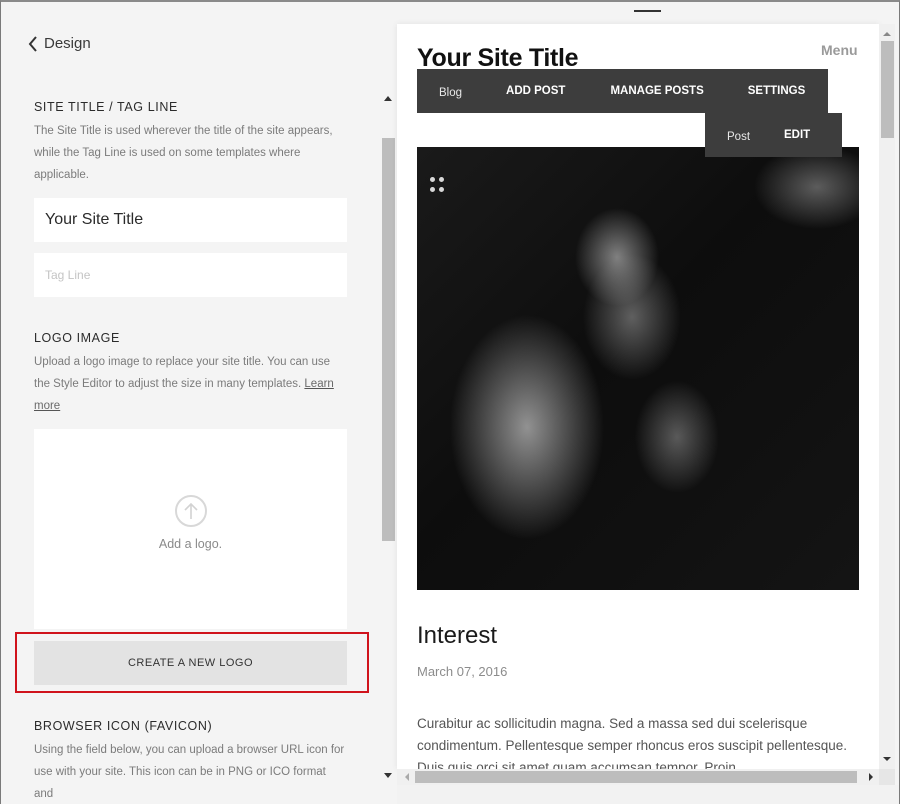 The height and width of the screenshot is (804, 900). What do you see at coordinates (656, 91) in the screenshot?
I see `manage-posts-button: MANAGE POSTS` at bounding box center [656, 91].